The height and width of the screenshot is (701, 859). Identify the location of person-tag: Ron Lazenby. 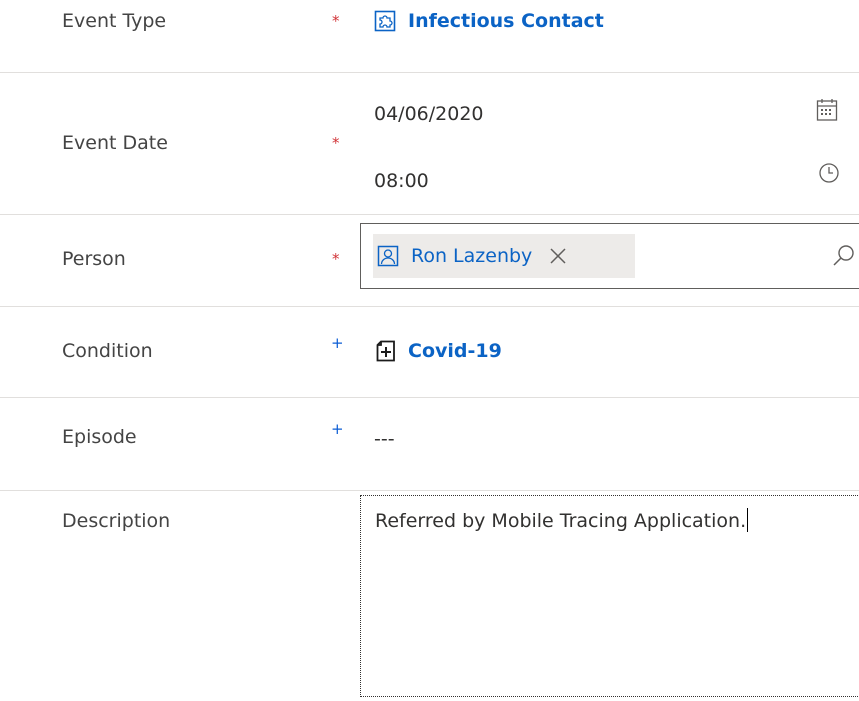
(504, 256).